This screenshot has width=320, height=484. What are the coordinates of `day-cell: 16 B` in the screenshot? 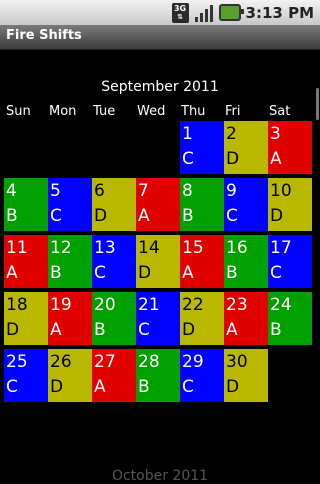 It's located at (246, 261).